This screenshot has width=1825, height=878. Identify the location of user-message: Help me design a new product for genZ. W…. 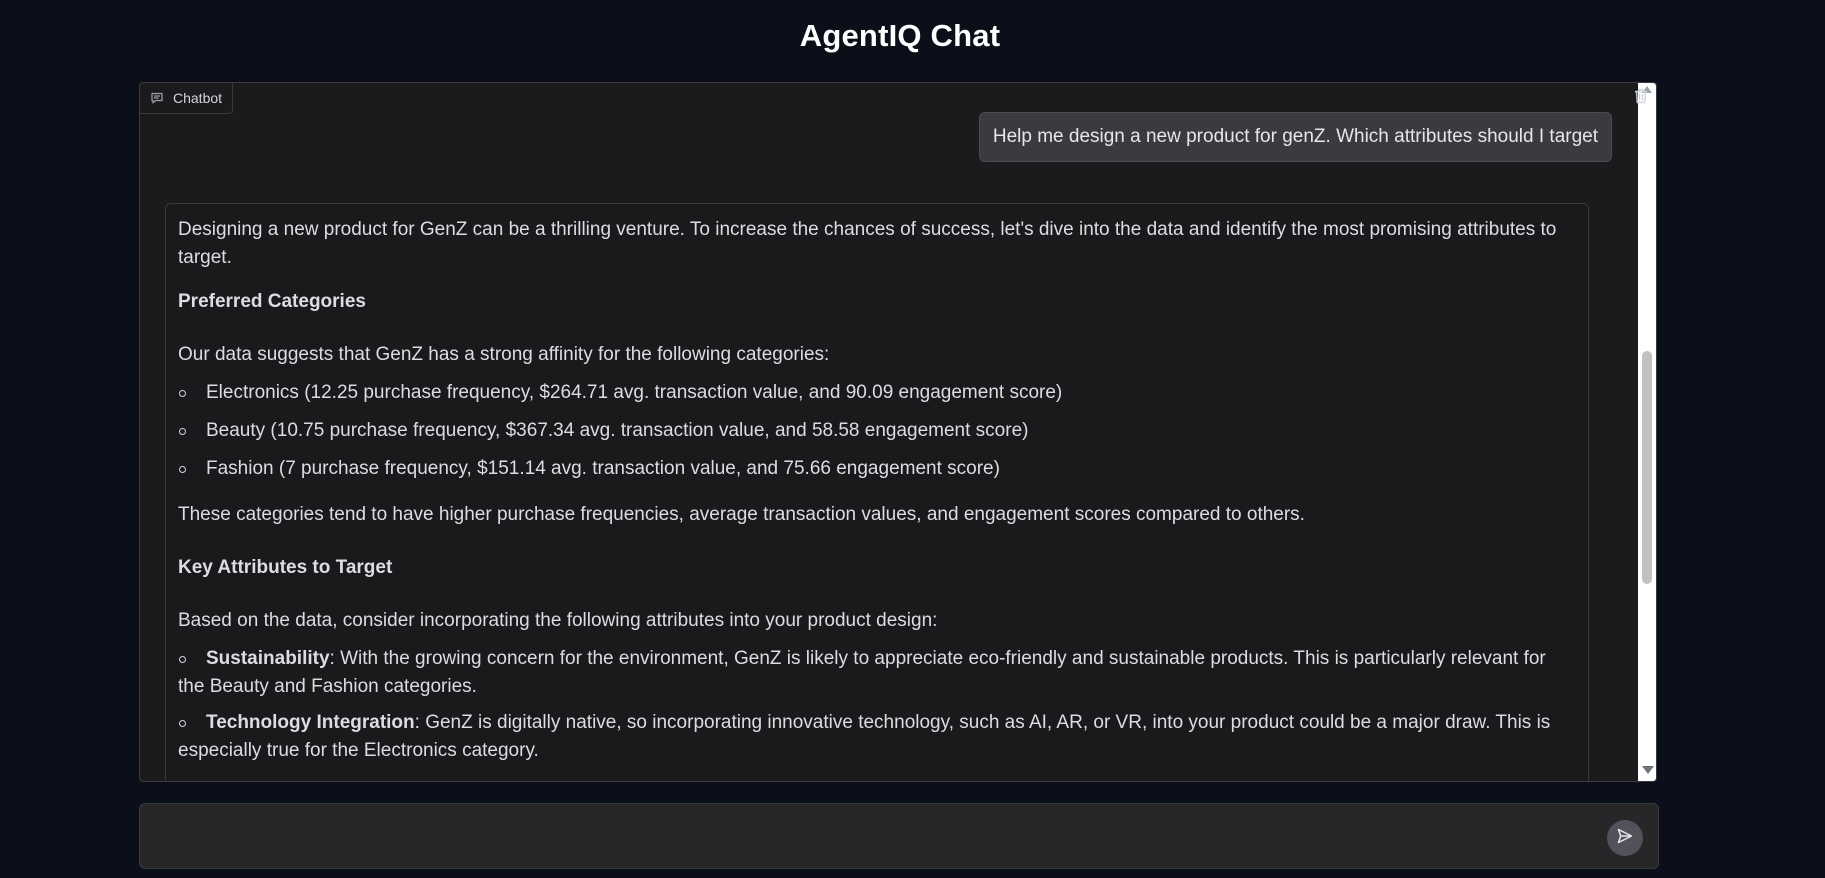
(1295, 137).